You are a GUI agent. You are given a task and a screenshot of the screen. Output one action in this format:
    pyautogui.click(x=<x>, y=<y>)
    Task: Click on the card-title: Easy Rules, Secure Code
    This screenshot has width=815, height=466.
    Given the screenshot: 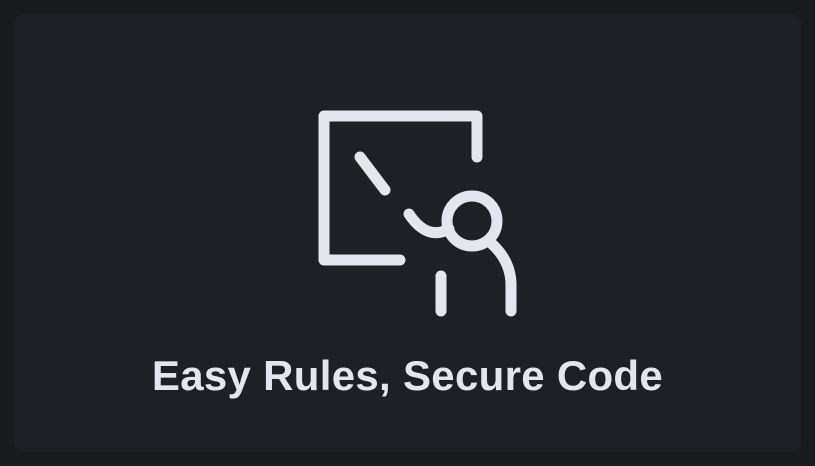 What is the action you would take?
    pyautogui.click(x=407, y=375)
    